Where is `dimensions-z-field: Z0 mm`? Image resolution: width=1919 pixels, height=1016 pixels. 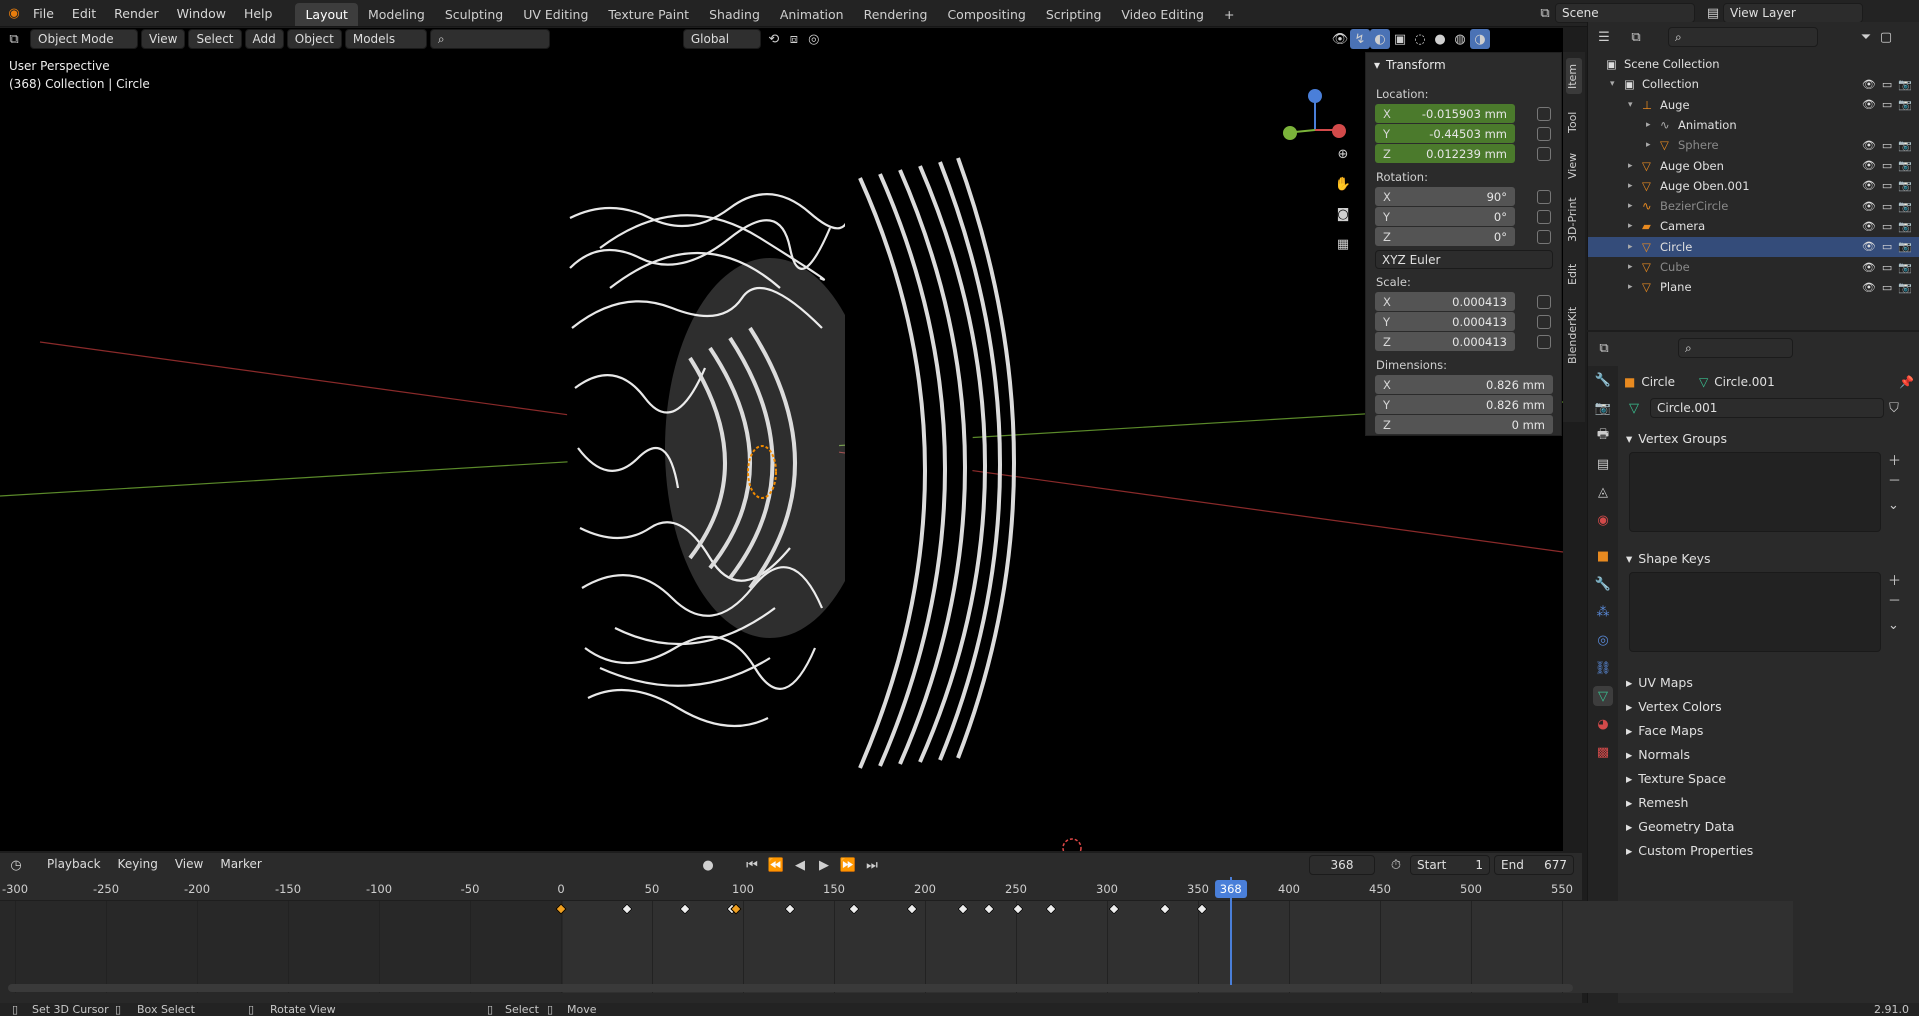 dimensions-z-field: Z0 mm is located at coordinates (1464, 424).